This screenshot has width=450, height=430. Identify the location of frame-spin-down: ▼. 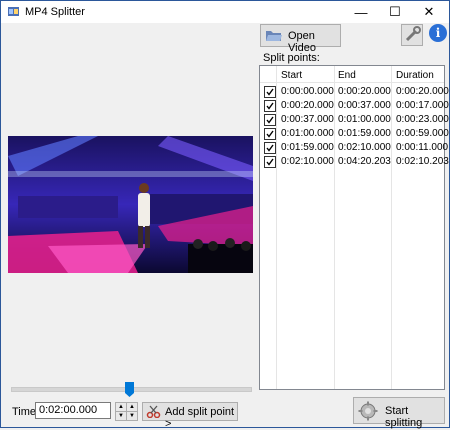
(132, 416).